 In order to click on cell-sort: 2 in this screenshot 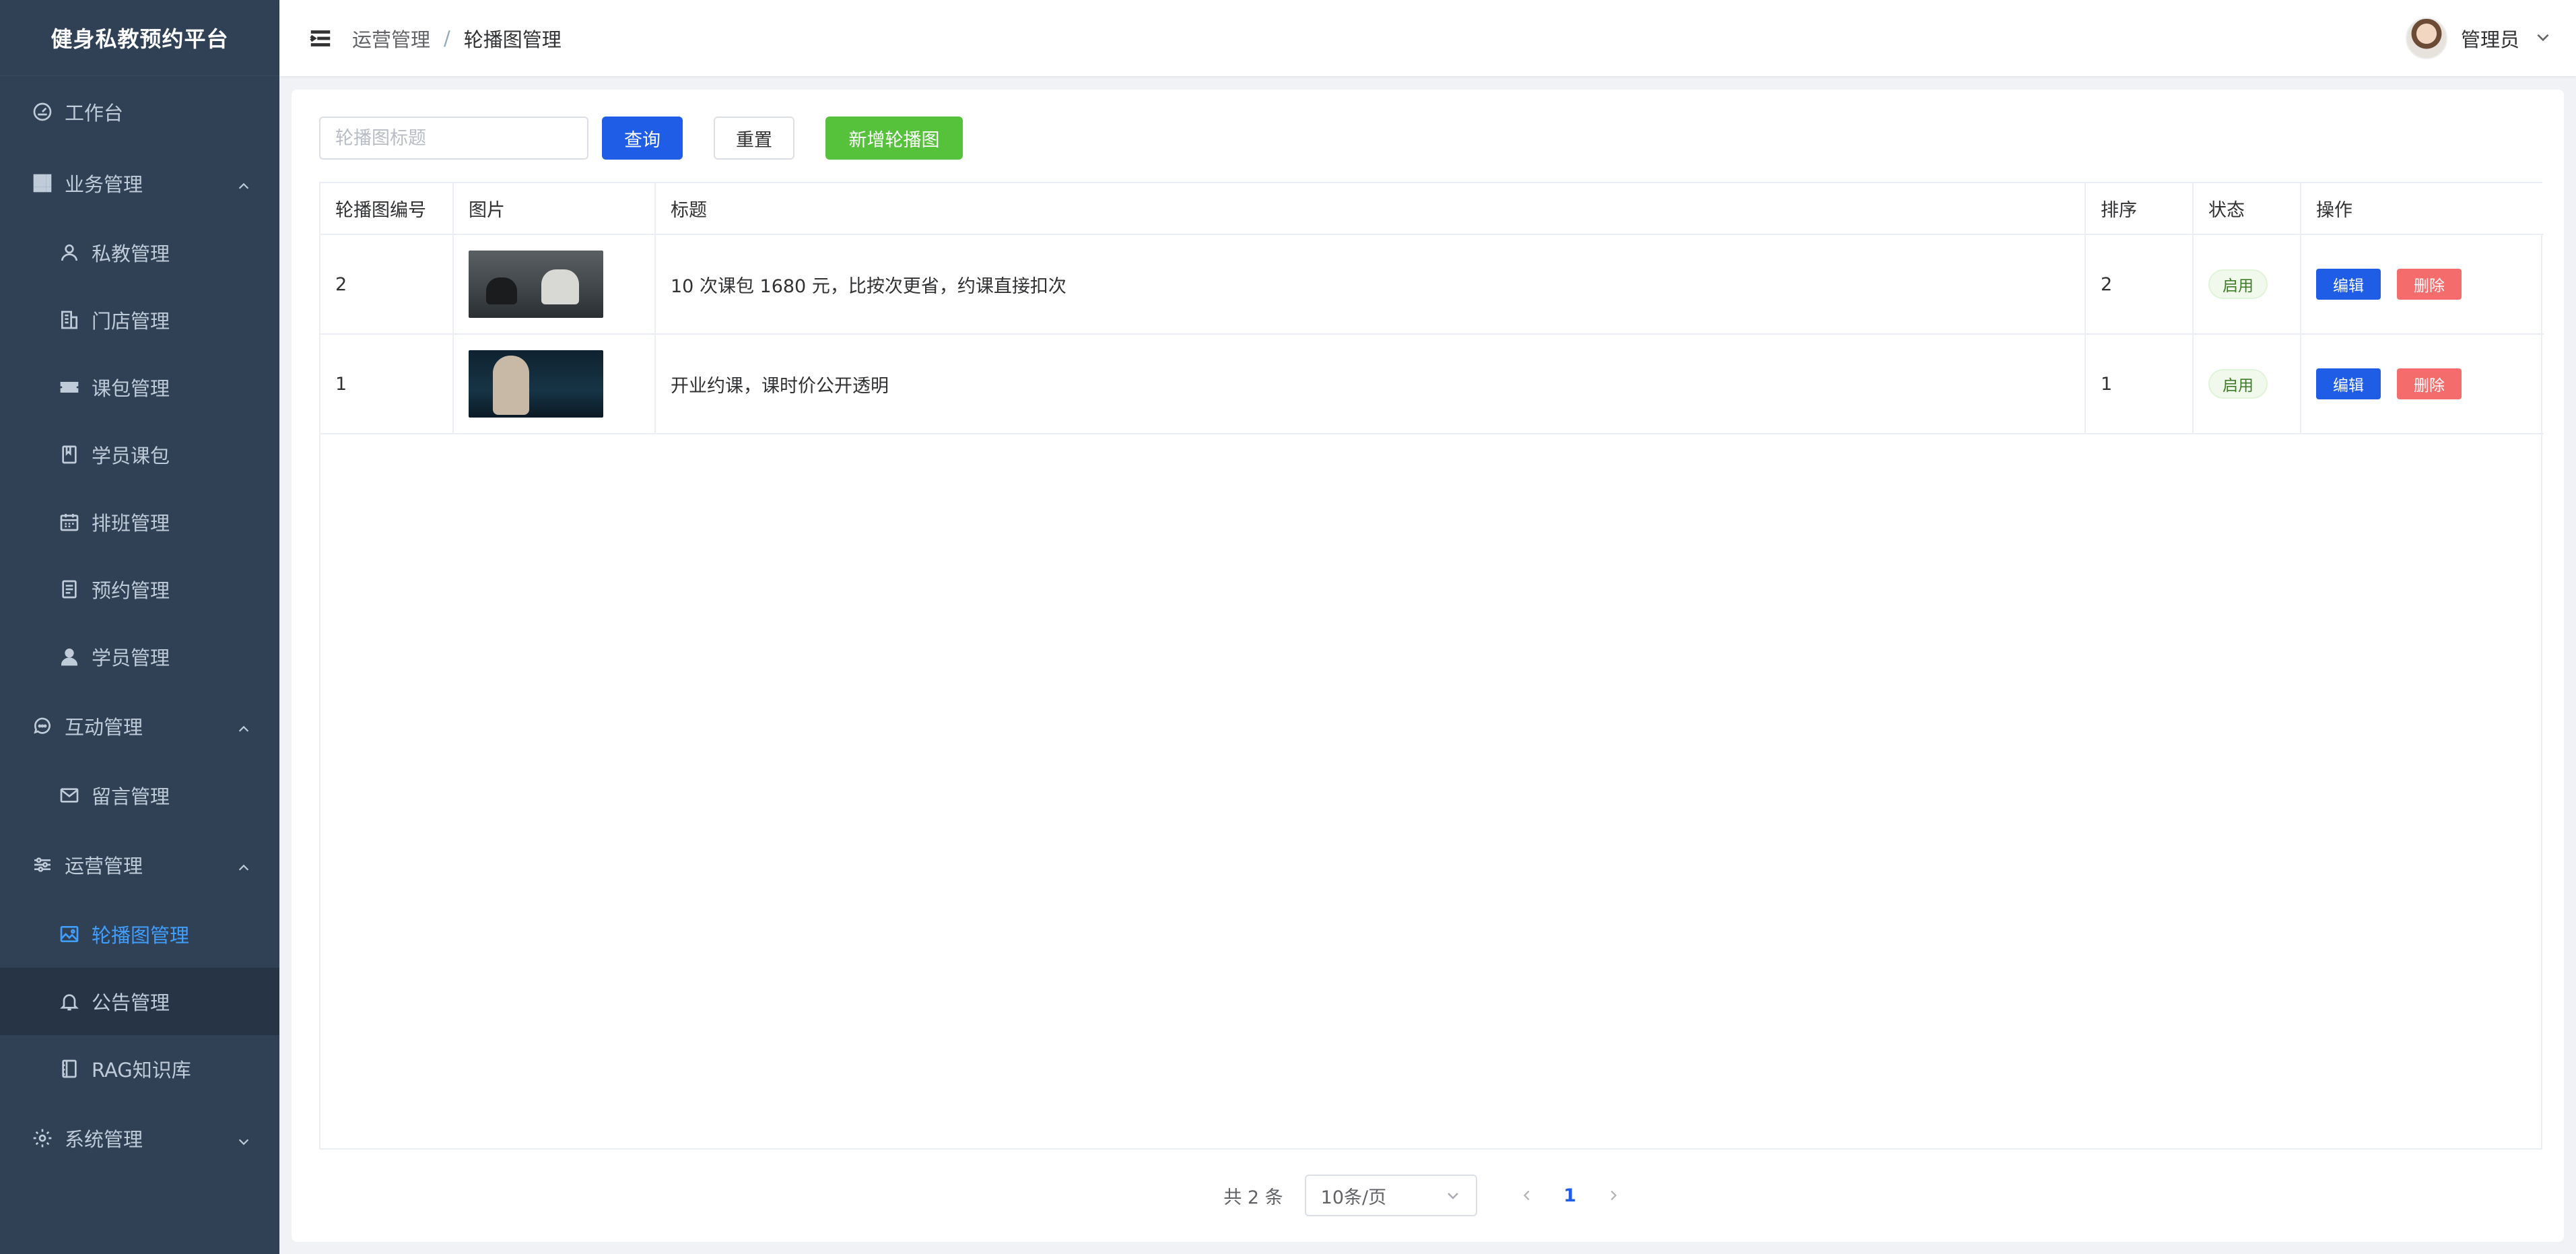, I will do `click(2139, 284)`.